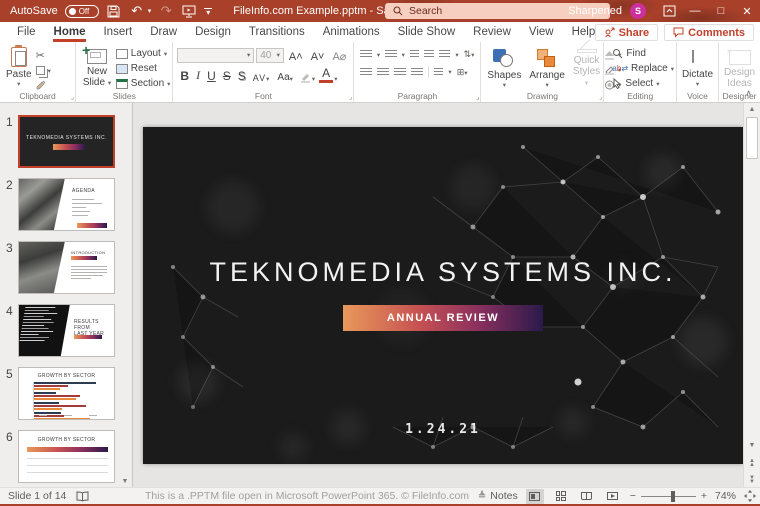  I want to click on clear-formatting-button: A⌀, so click(339, 55).